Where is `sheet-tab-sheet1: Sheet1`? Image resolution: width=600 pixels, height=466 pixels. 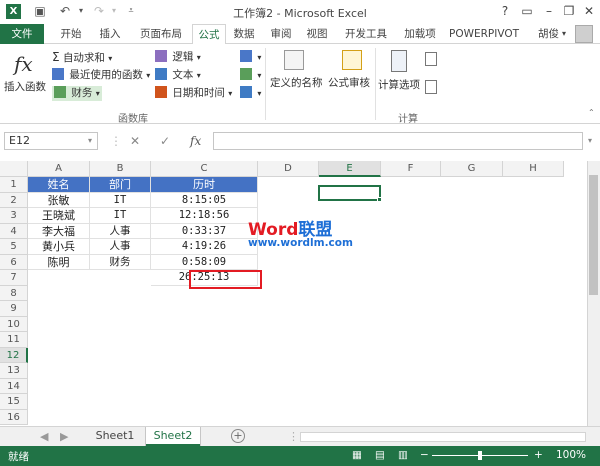
sheet-tab-sheet1: Sheet1 is located at coordinates (115, 436).